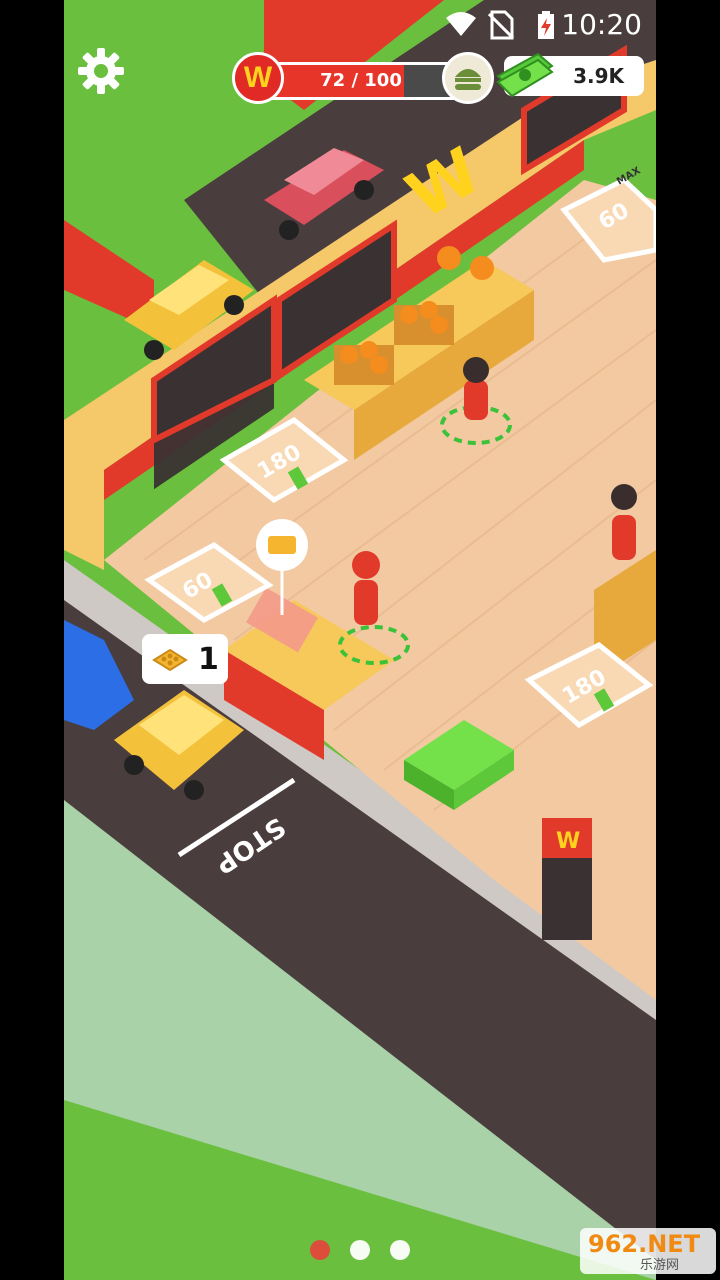 The width and height of the screenshot is (720, 1280). I want to click on brand-logo-badge: W, so click(258, 78).